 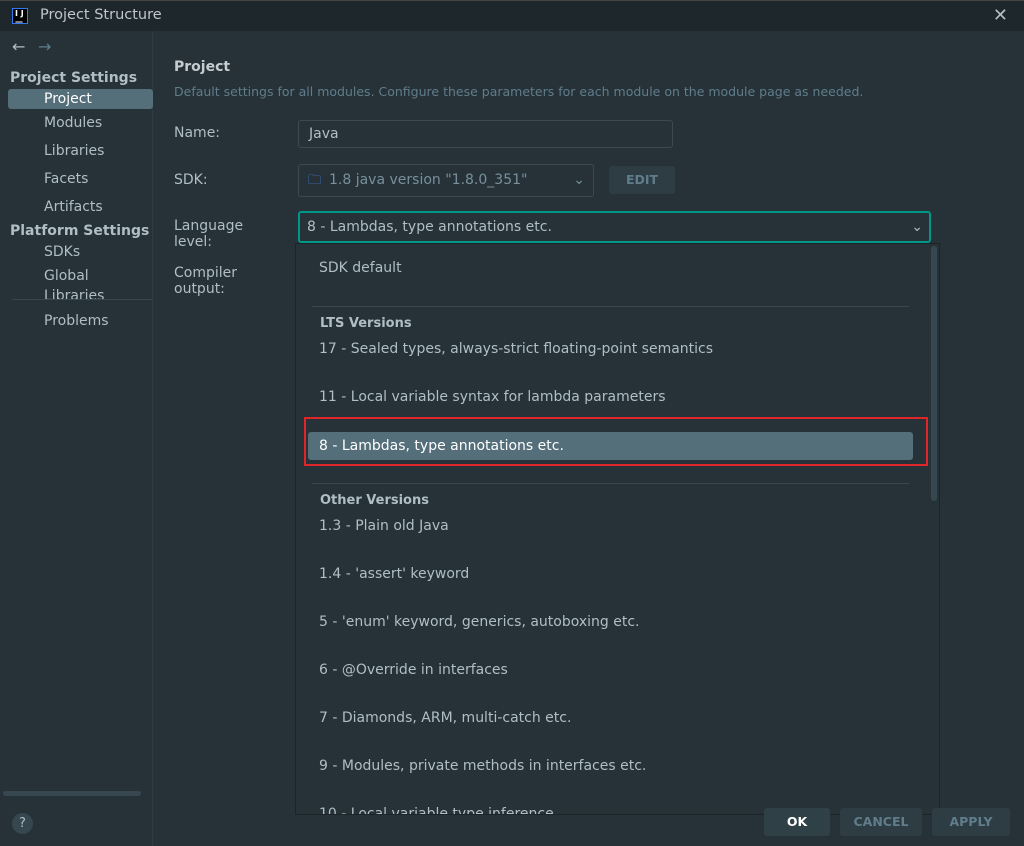 What do you see at coordinates (202, 67) in the screenshot?
I see `page-title: Project` at bounding box center [202, 67].